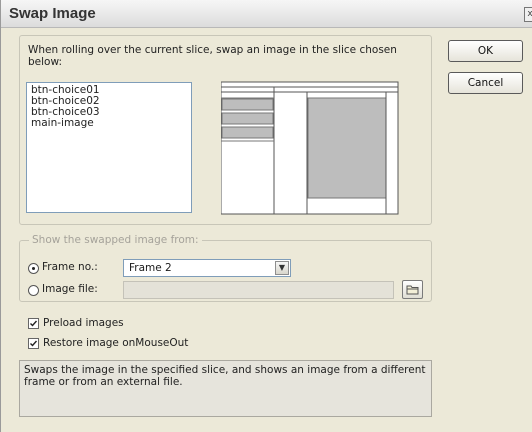 The height and width of the screenshot is (432, 532). Describe the element at coordinates (52, 13) in the screenshot. I see `dialog-title: Swap Image` at that location.